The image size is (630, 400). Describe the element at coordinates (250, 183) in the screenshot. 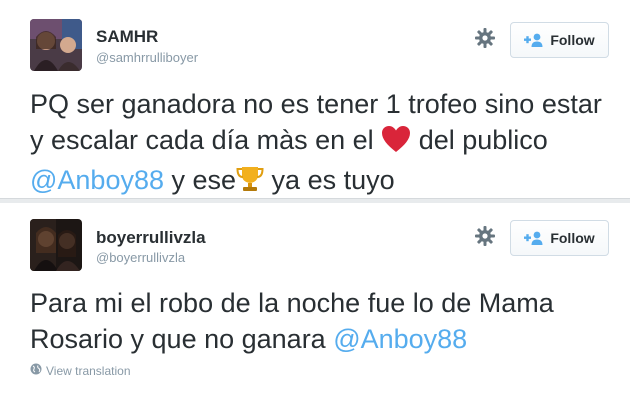

I see `trophy-emoji` at that location.